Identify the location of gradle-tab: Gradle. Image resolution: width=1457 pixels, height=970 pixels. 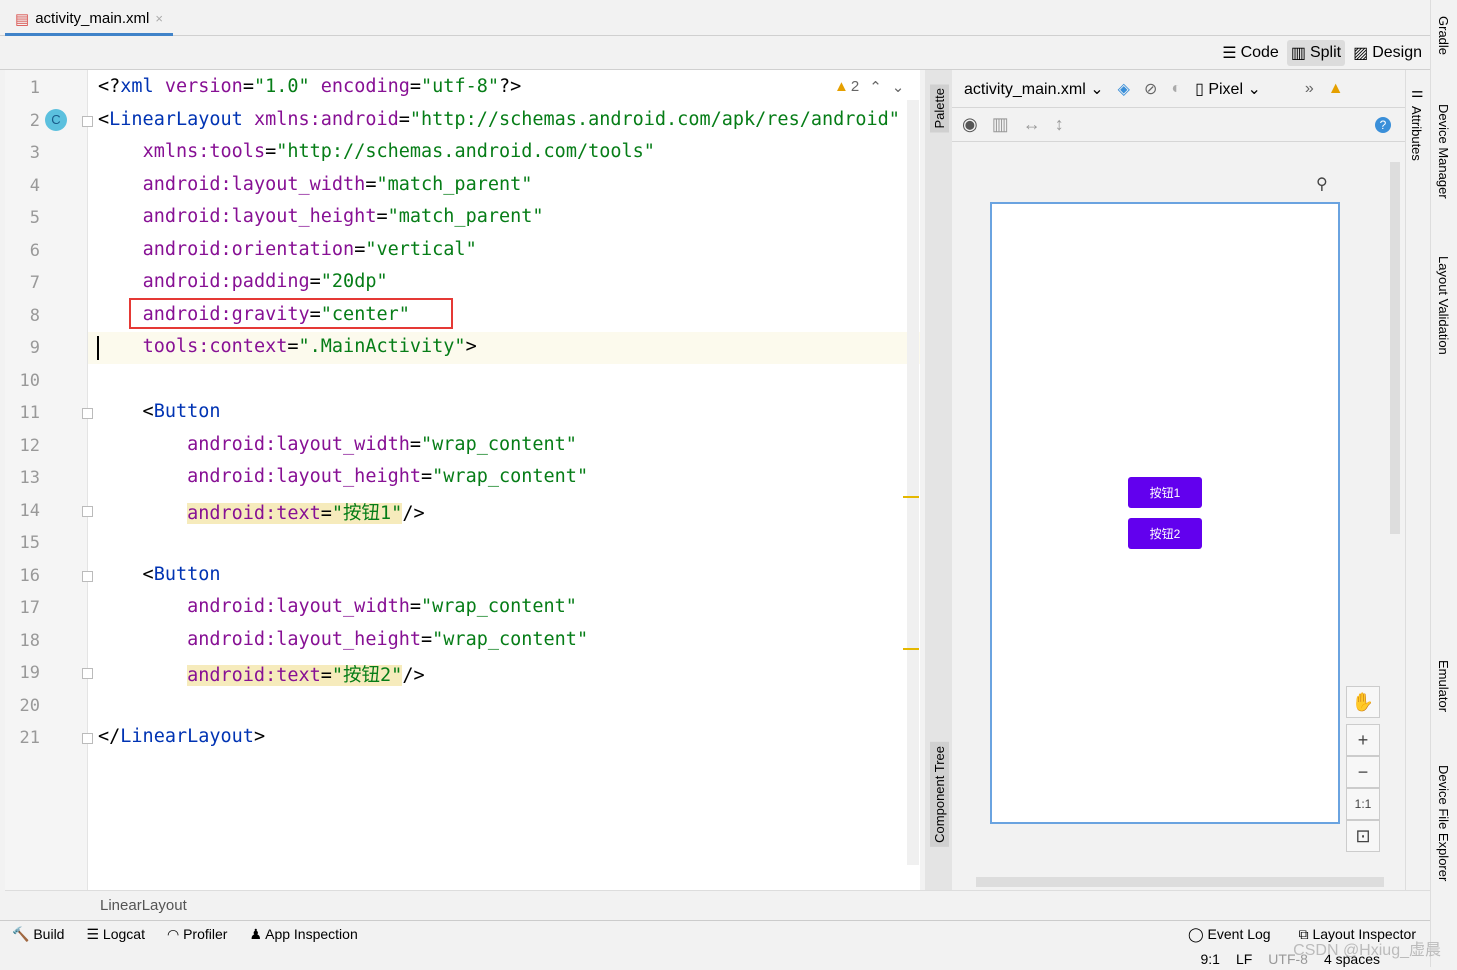
(1443, 35).